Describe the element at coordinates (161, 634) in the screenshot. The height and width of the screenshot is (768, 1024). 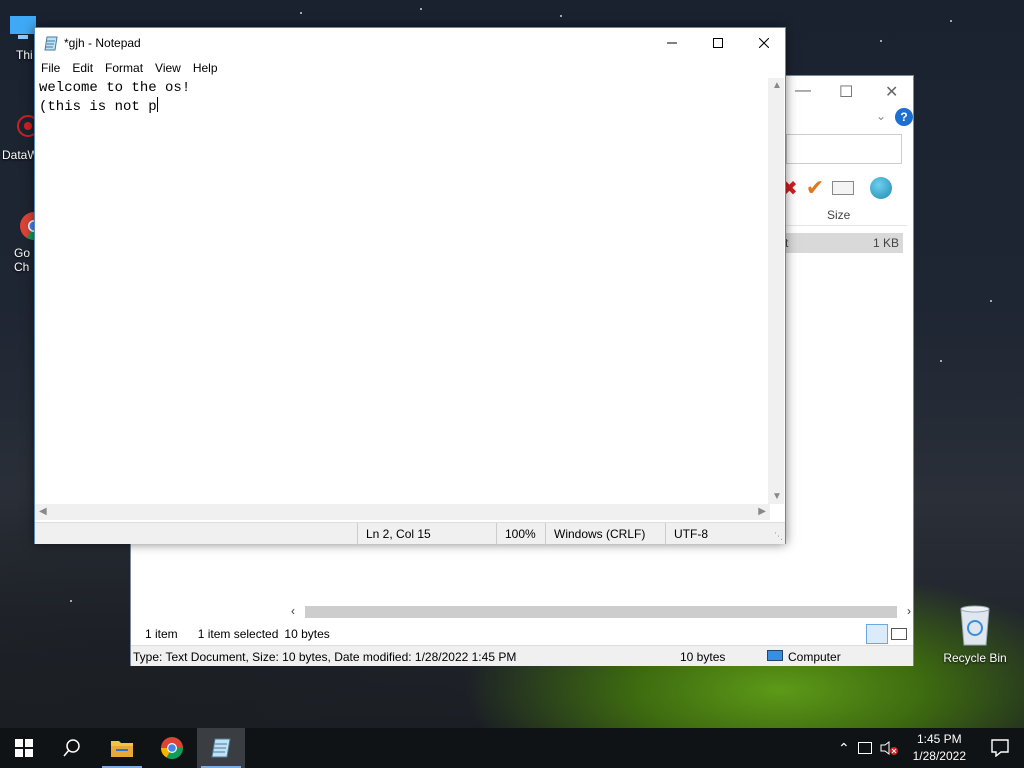
I see `item-count: 1 item` at that location.